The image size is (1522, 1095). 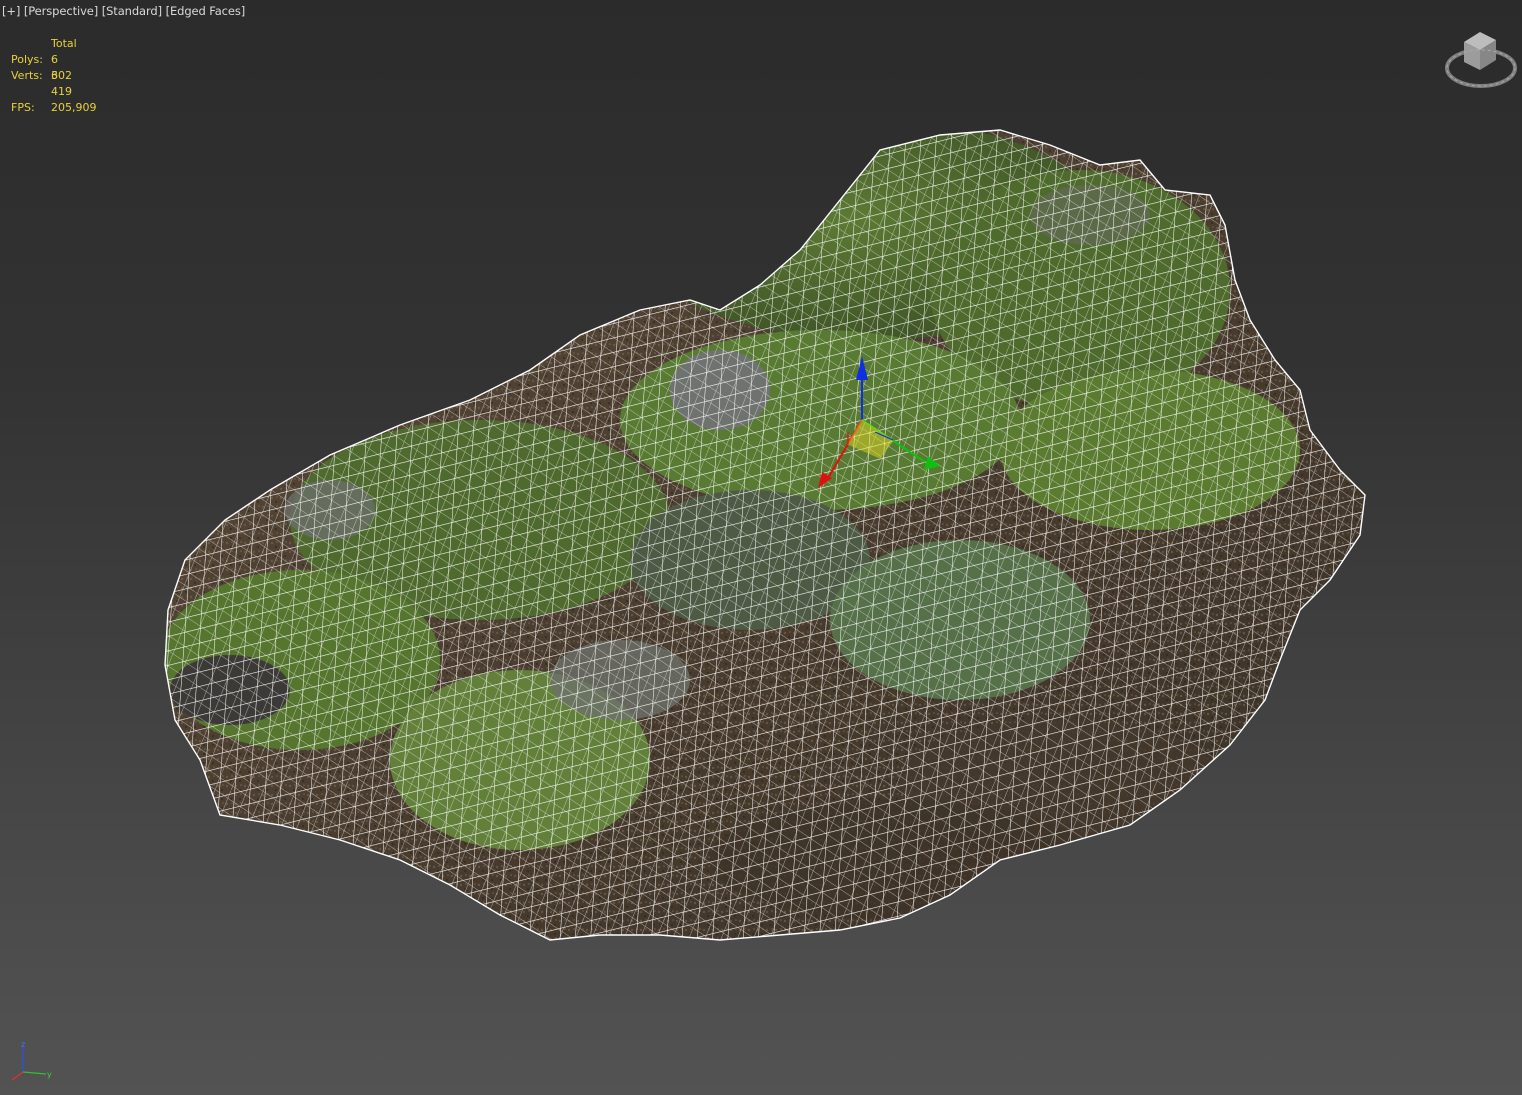 What do you see at coordinates (61, 83) in the screenshot?
I see `verts-value: 6 419` at bounding box center [61, 83].